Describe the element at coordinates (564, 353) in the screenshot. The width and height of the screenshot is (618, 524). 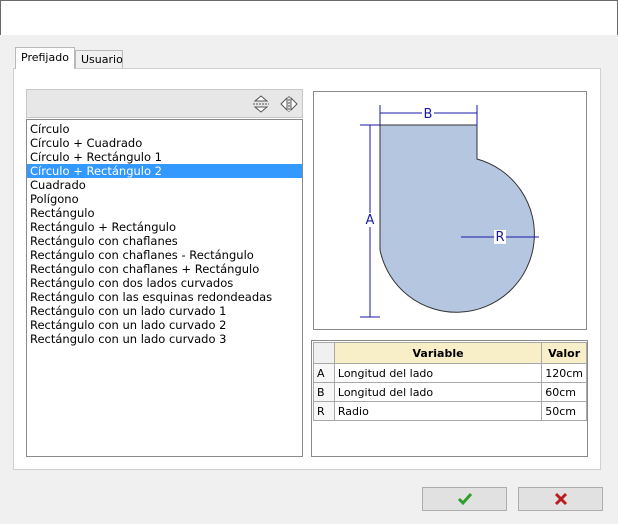
I see `table-header-value: Valor` at that location.